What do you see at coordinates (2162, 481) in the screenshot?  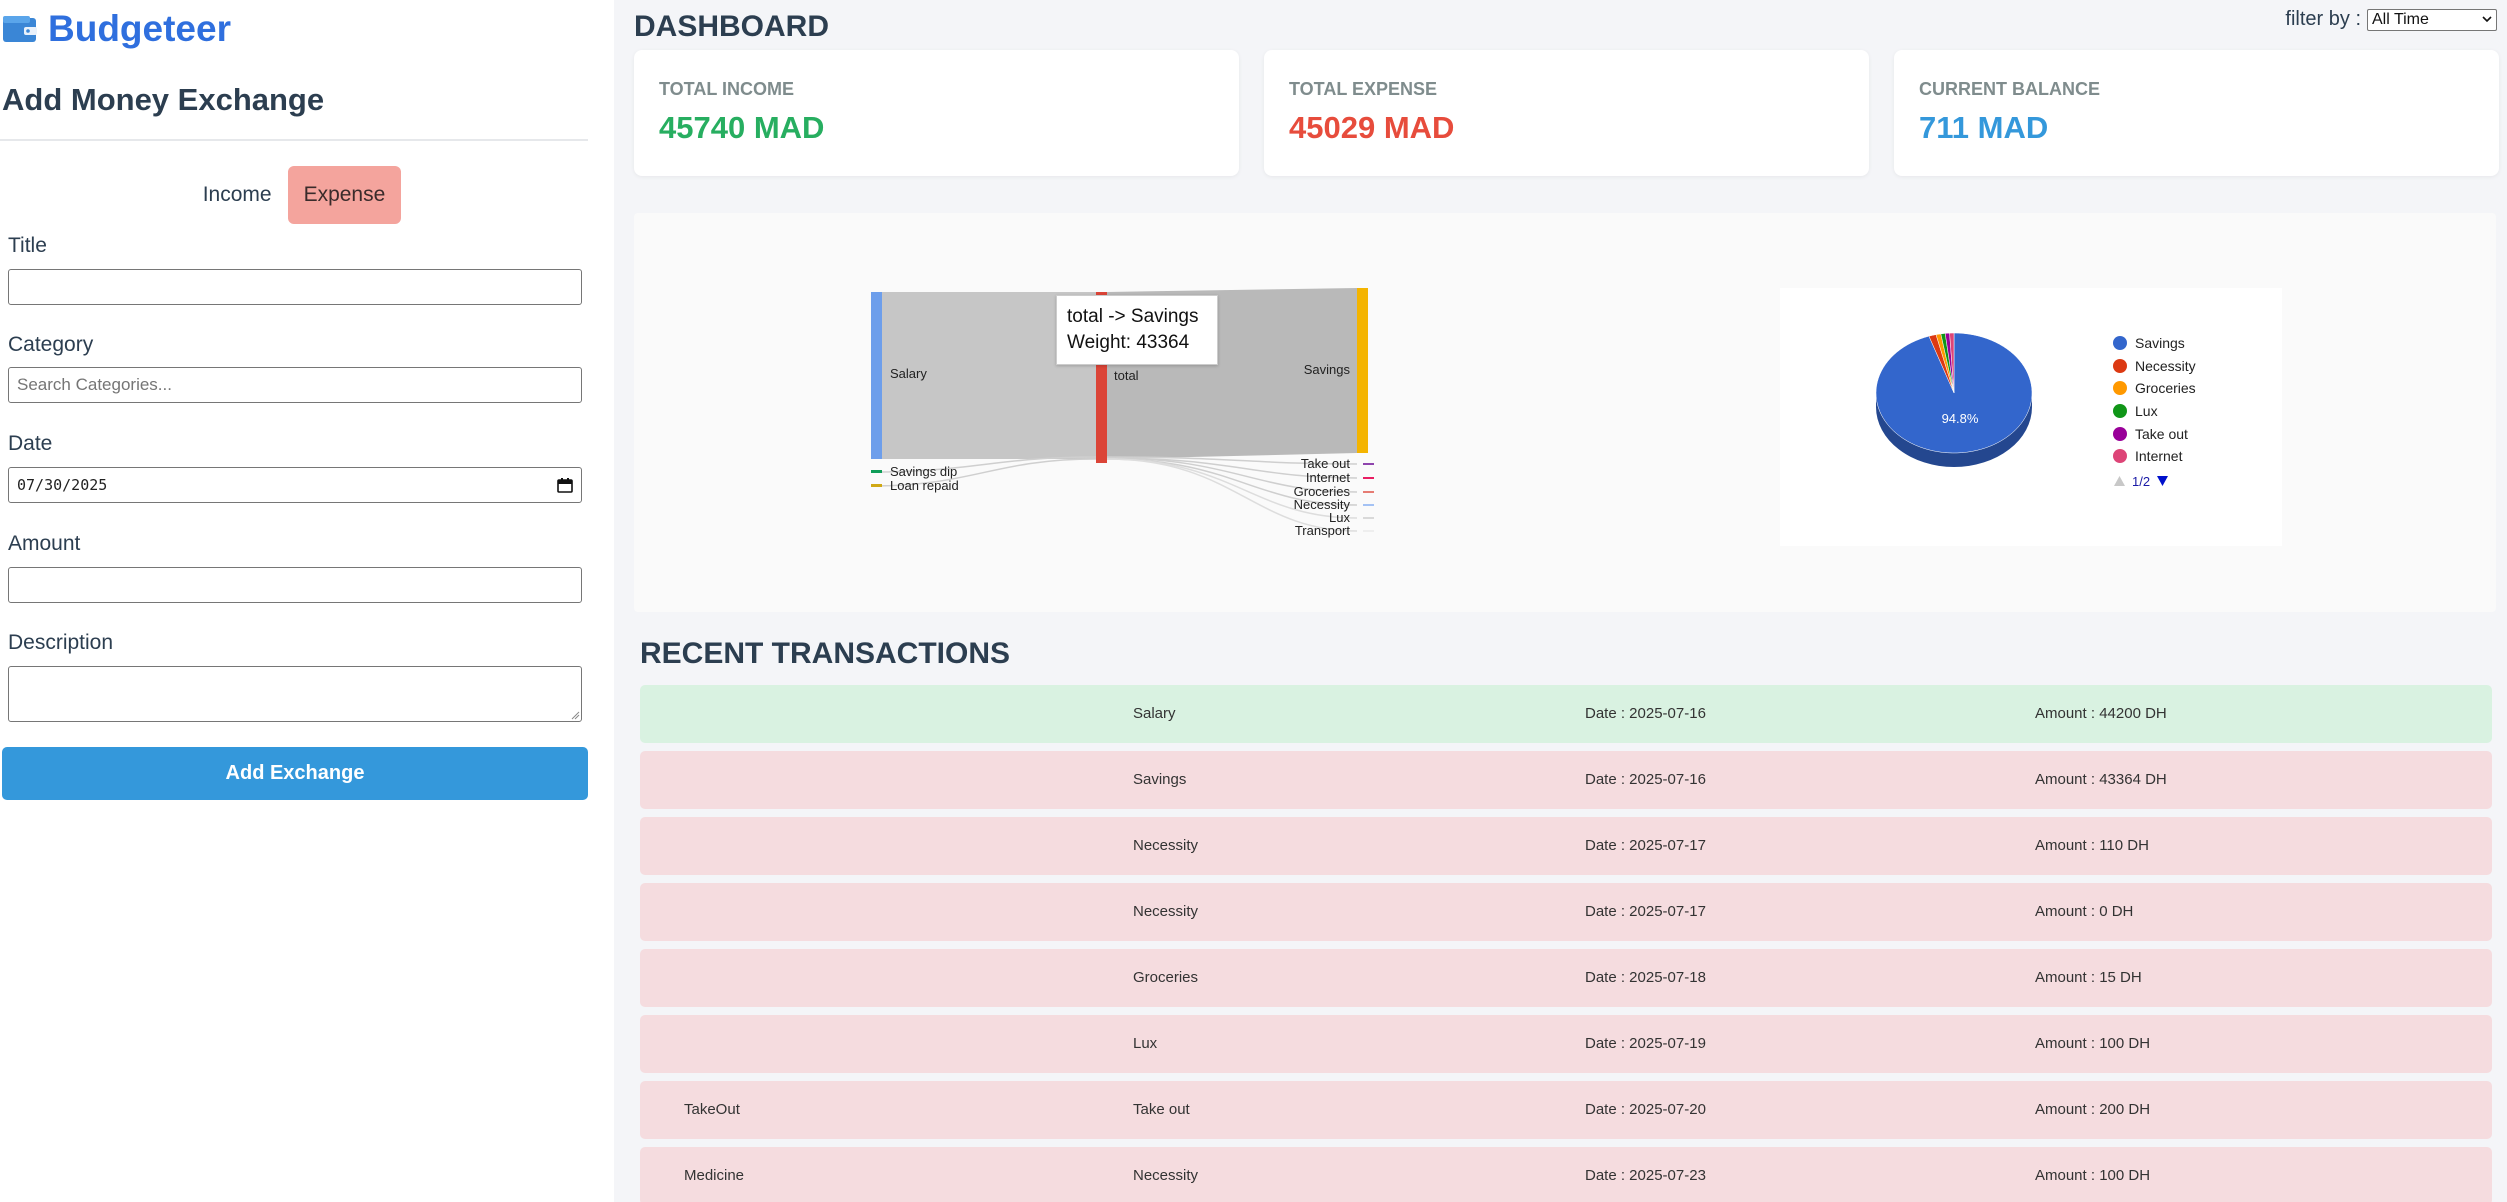 I see `legend-next-icon` at bounding box center [2162, 481].